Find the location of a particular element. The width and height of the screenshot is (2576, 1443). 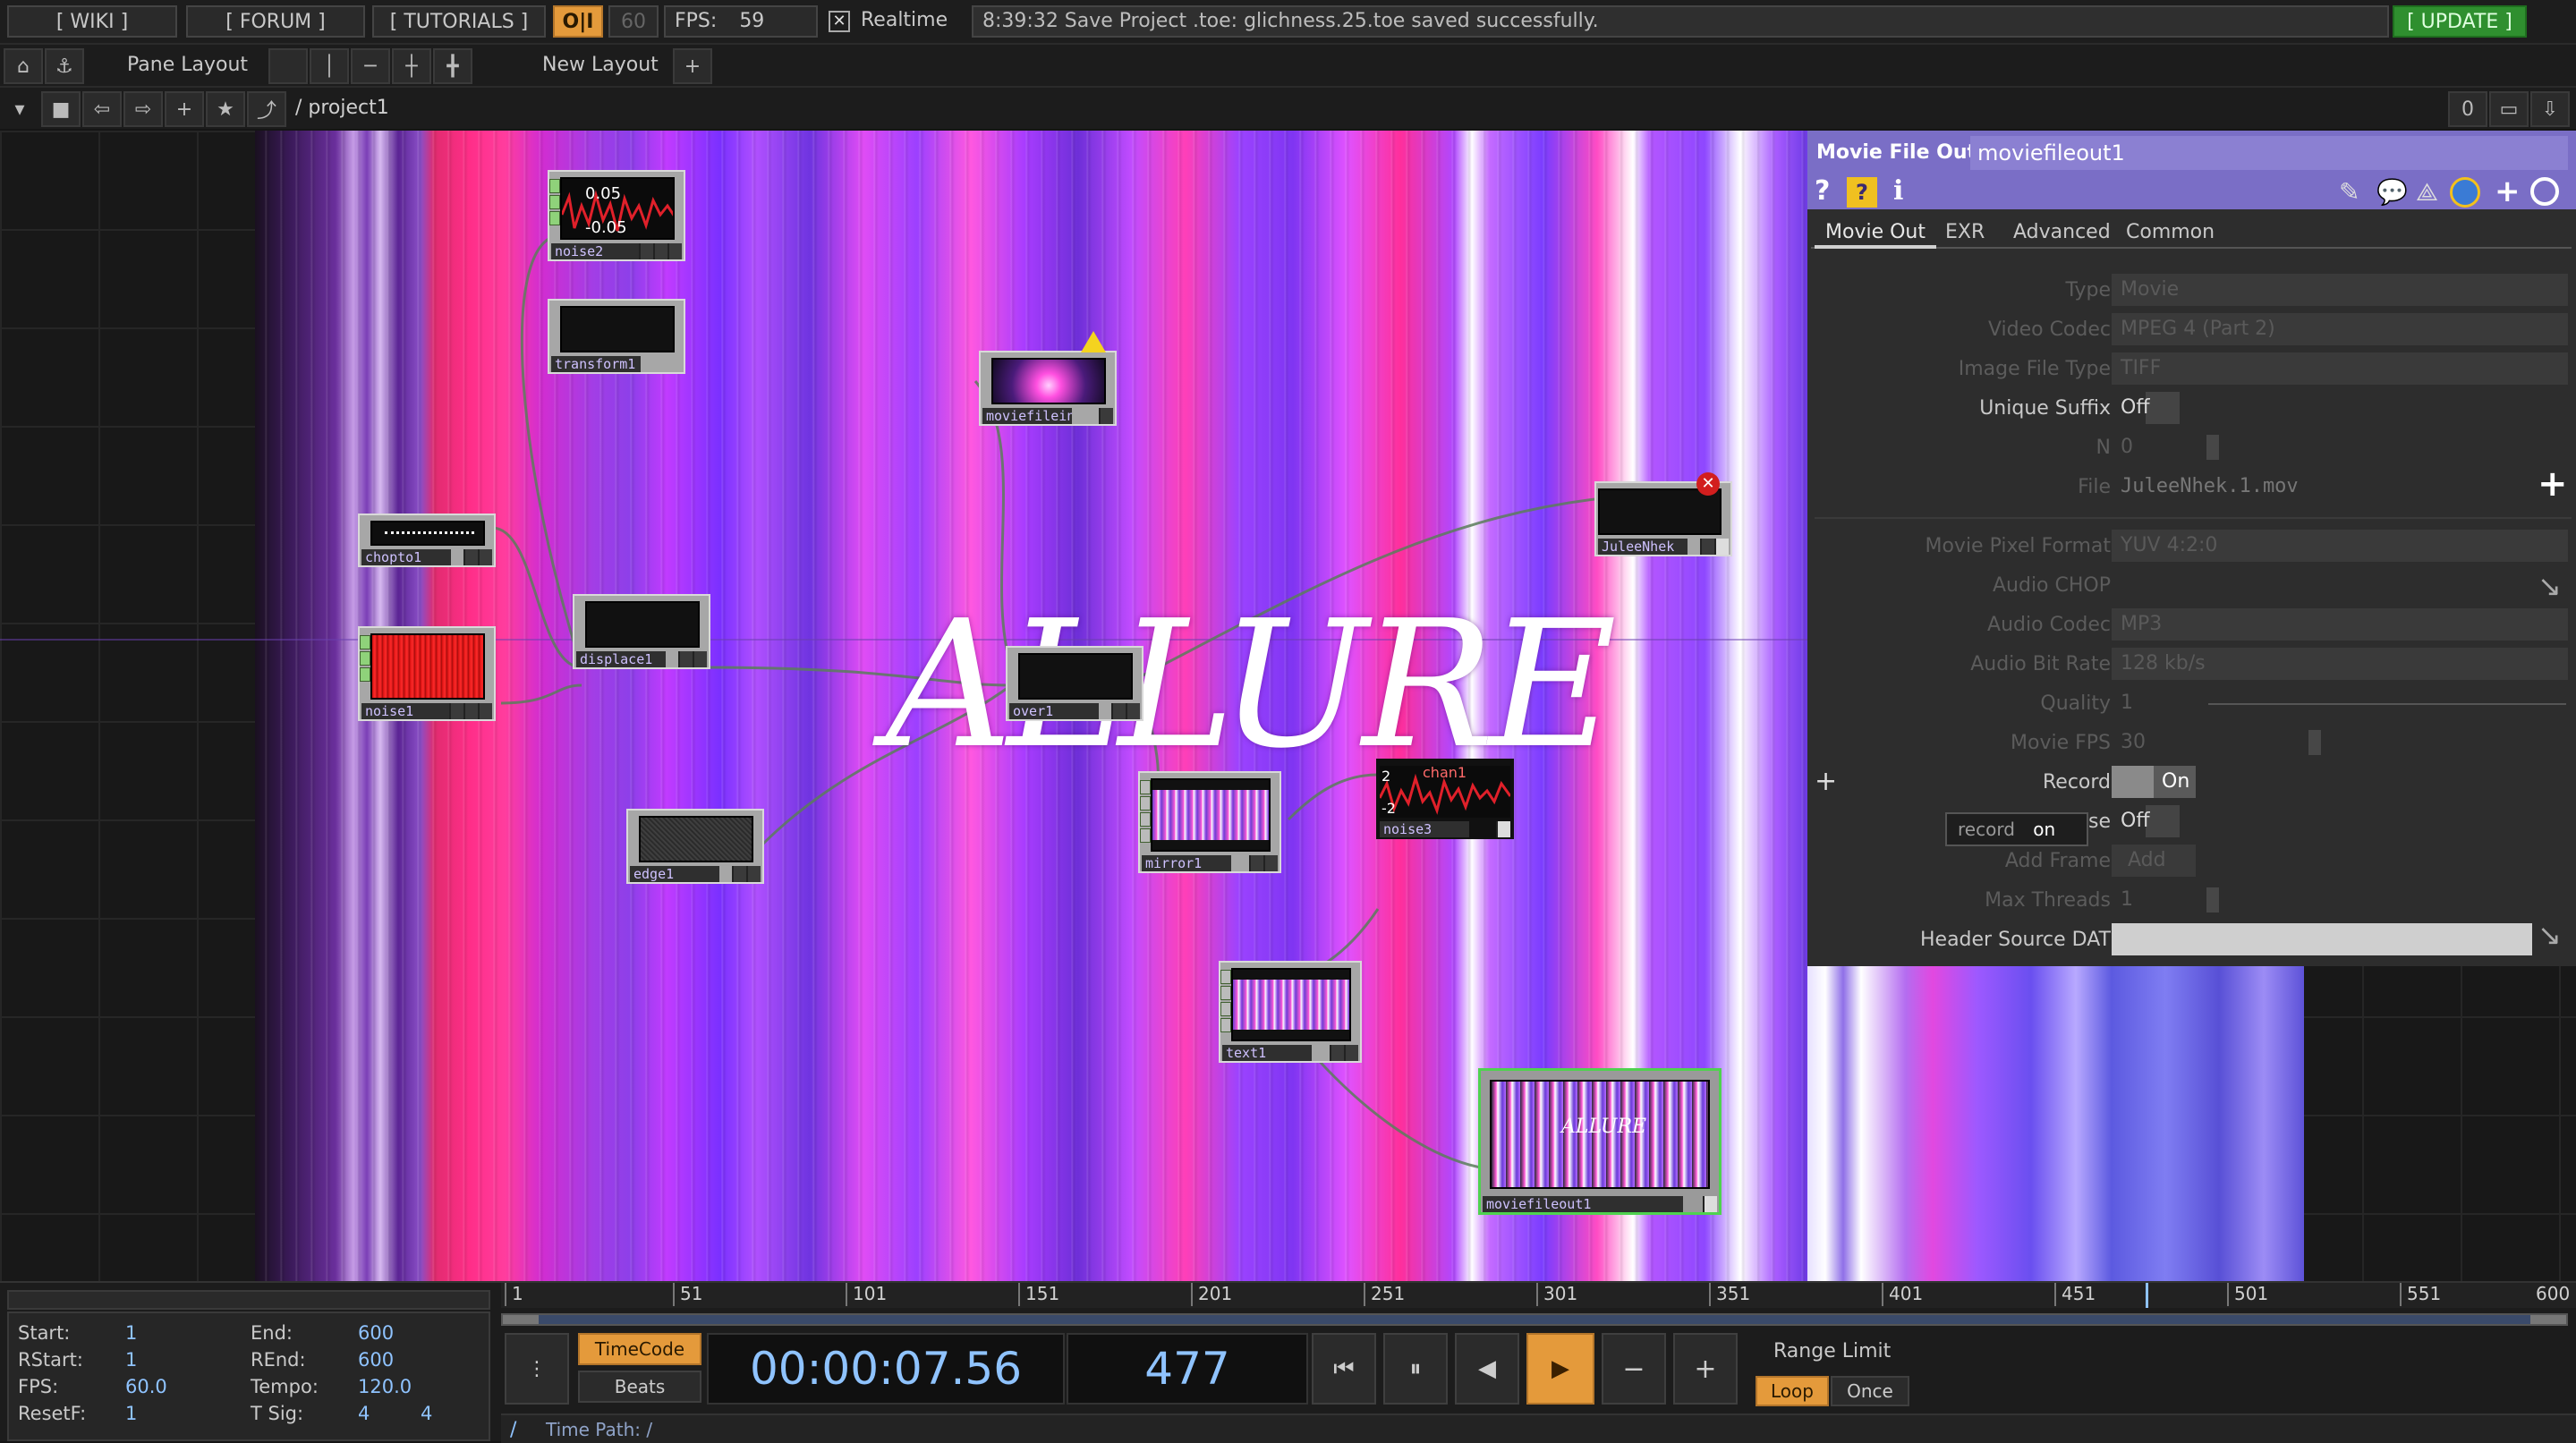

anchor-icon: ⚓ is located at coordinates (64, 66).